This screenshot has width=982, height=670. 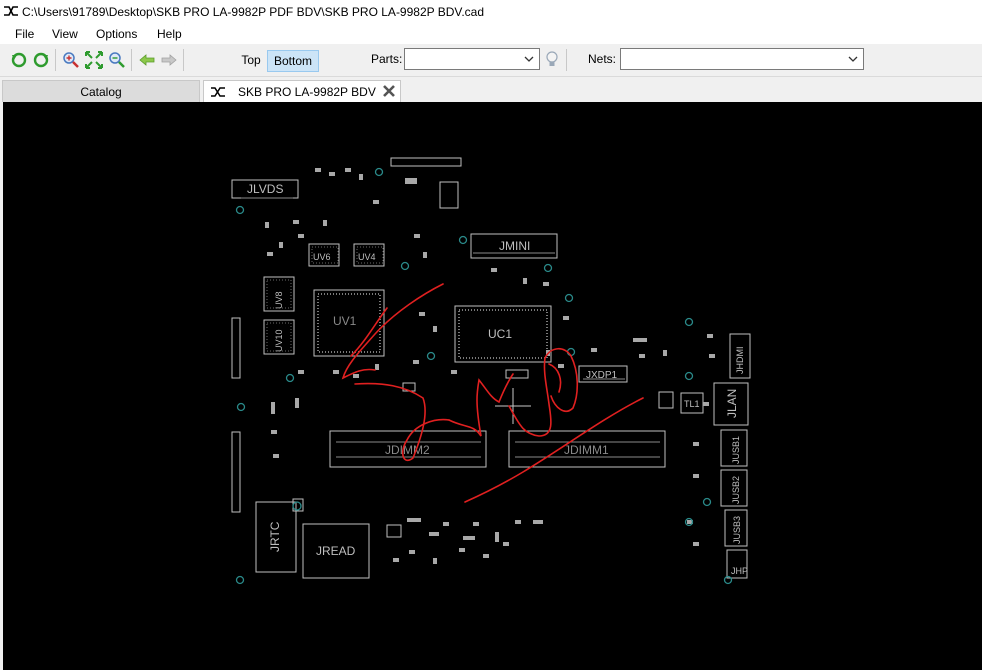 What do you see at coordinates (251, 60) in the screenshot?
I see `side-top-button: Top` at bounding box center [251, 60].